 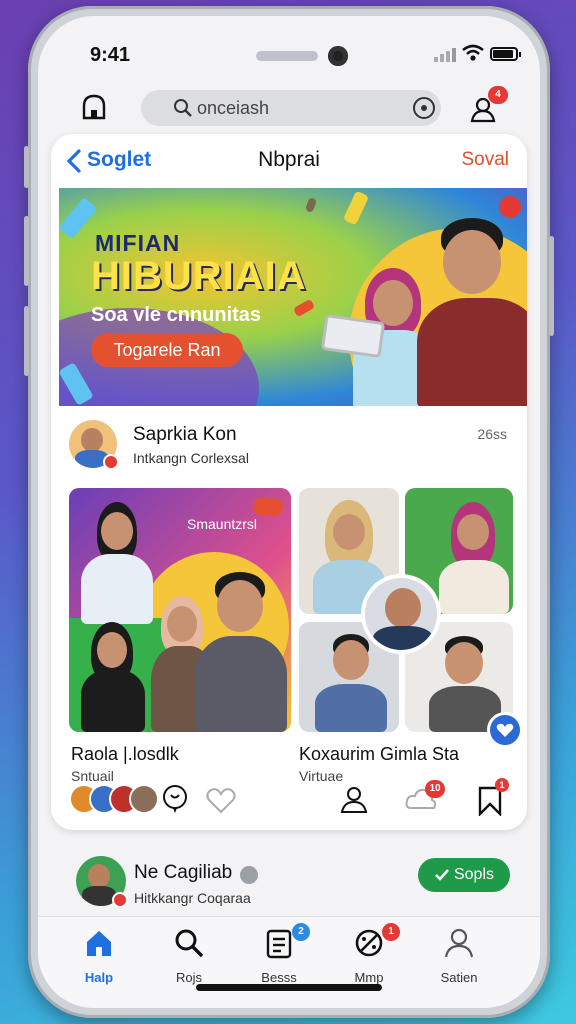 What do you see at coordinates (289, 987) in the screenshot?
I see `home-indicator` at bounding box center [289, 987].